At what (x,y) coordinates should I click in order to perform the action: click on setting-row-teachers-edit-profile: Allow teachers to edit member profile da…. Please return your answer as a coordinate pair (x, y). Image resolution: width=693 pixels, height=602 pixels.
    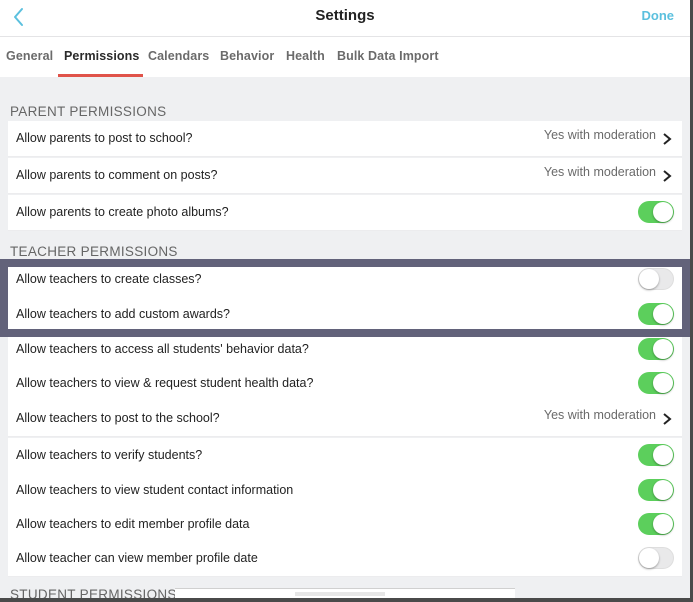
    Looking at the image, I should click on (345, 525).